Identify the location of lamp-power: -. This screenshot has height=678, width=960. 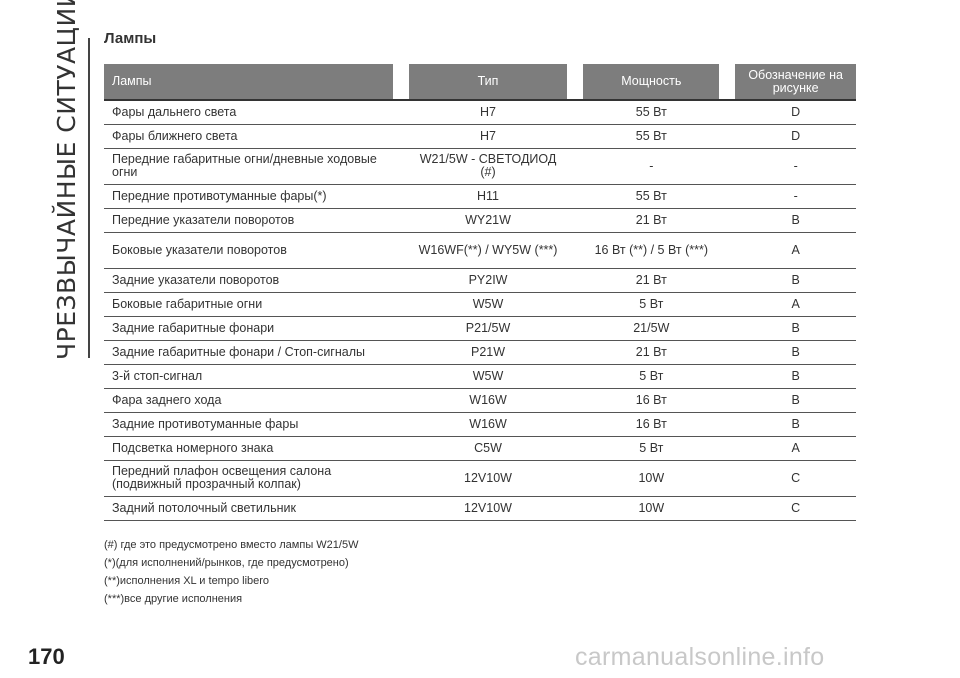
(651, 166).